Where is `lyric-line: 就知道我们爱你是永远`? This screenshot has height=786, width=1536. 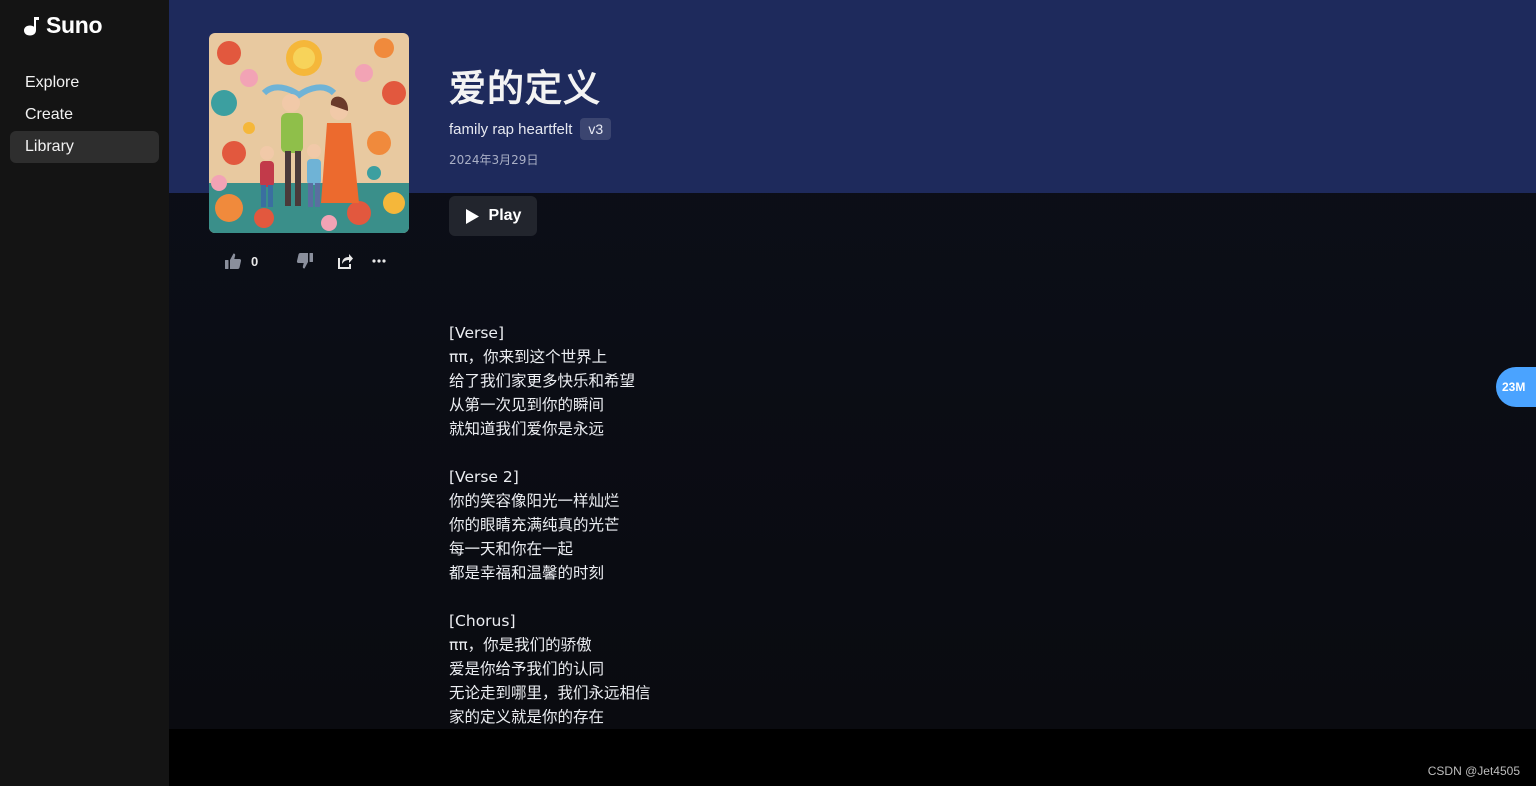
lyric-line: 就知道我们爱你是永远 is located at coordinates (527, 429).